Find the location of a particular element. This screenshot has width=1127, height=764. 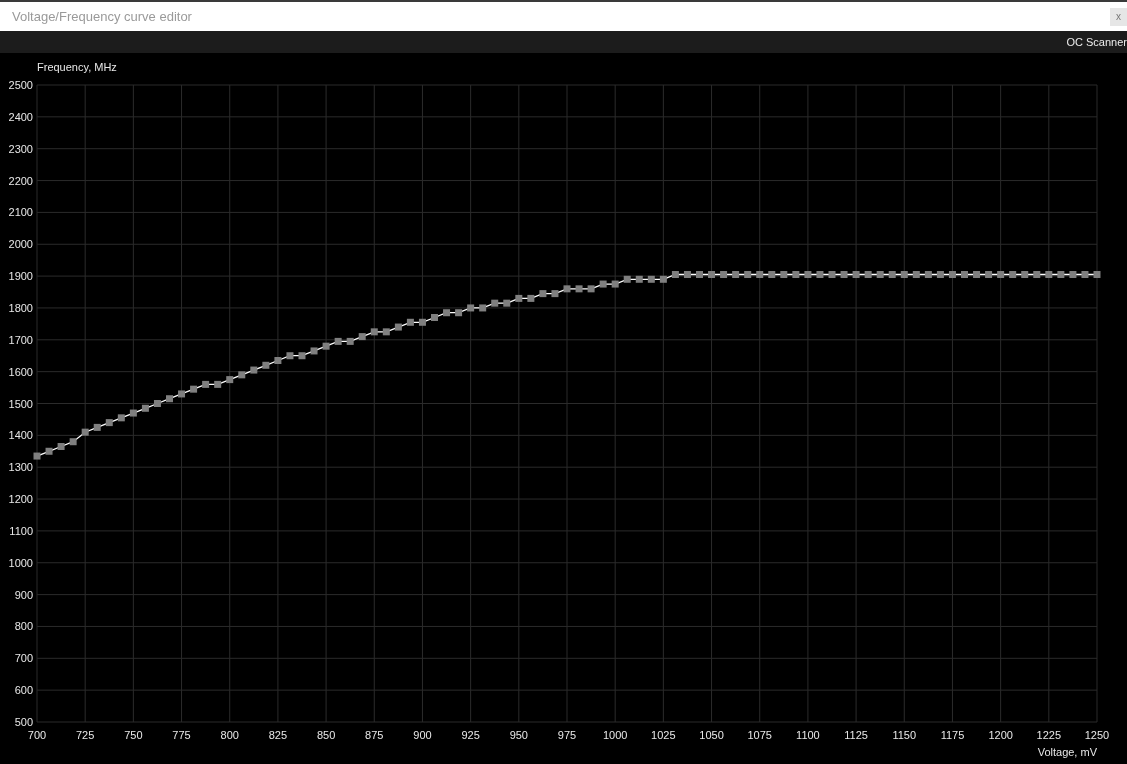

y-tick-label: 500 is located at coordinates (23, 722).